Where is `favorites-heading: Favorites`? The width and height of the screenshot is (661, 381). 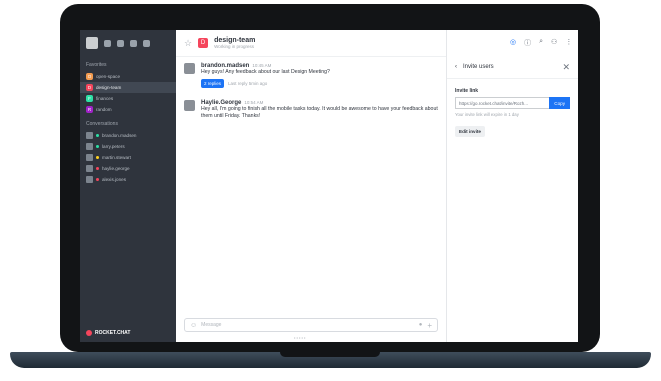
favorites-heading: Favorites is located at coordinates (96, 65).